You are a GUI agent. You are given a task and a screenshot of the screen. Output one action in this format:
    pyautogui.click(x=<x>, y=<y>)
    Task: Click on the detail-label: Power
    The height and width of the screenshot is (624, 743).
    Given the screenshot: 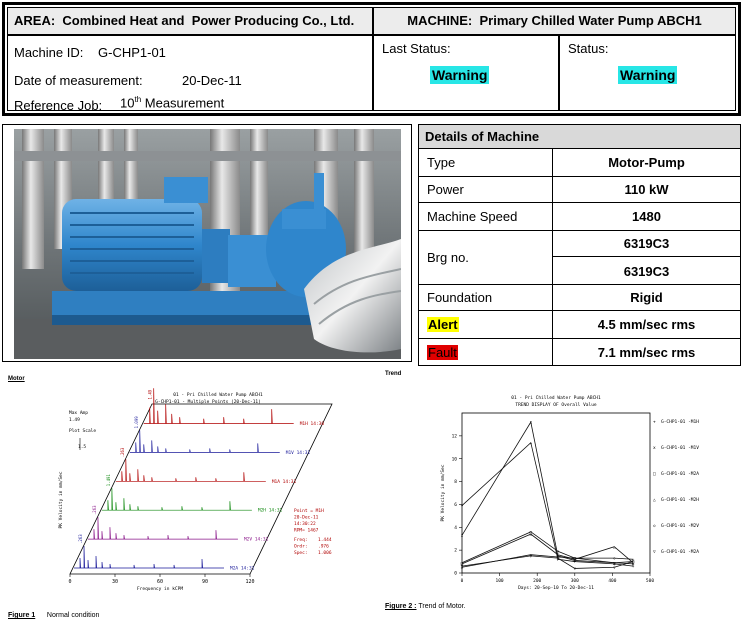 What is the action you would take?
    pyautogui.click(x=486, y=189)
    